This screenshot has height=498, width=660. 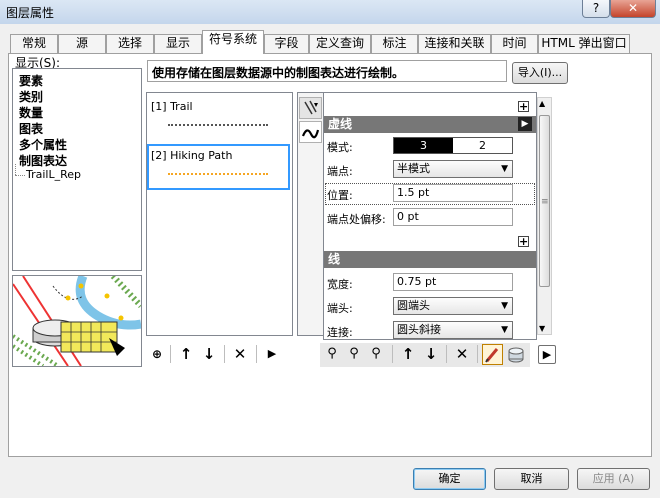 I want to click on title-bar, so click(x=330, y=12).